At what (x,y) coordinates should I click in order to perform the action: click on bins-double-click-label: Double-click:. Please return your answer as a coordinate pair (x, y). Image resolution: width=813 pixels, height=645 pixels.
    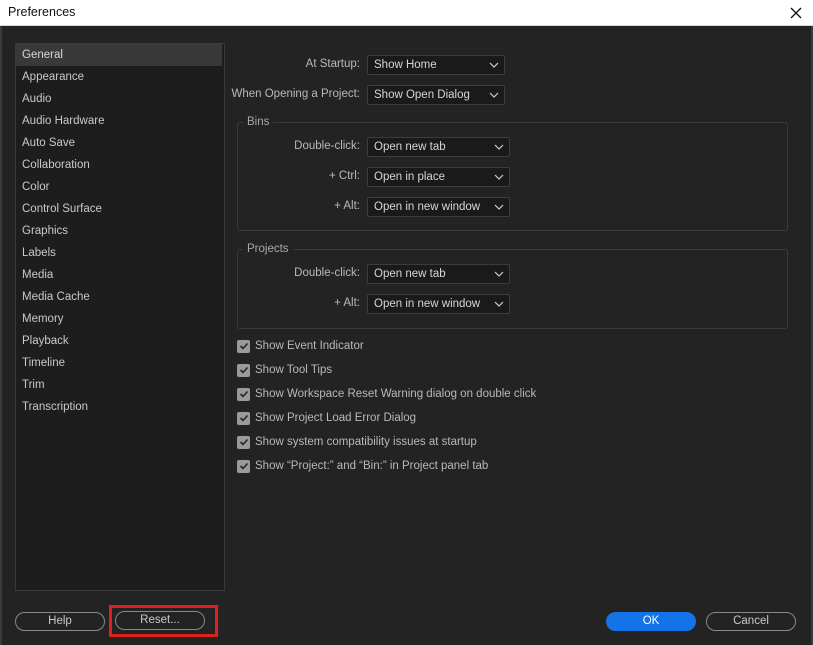
    Looking at the image, I should click on (327, 146).